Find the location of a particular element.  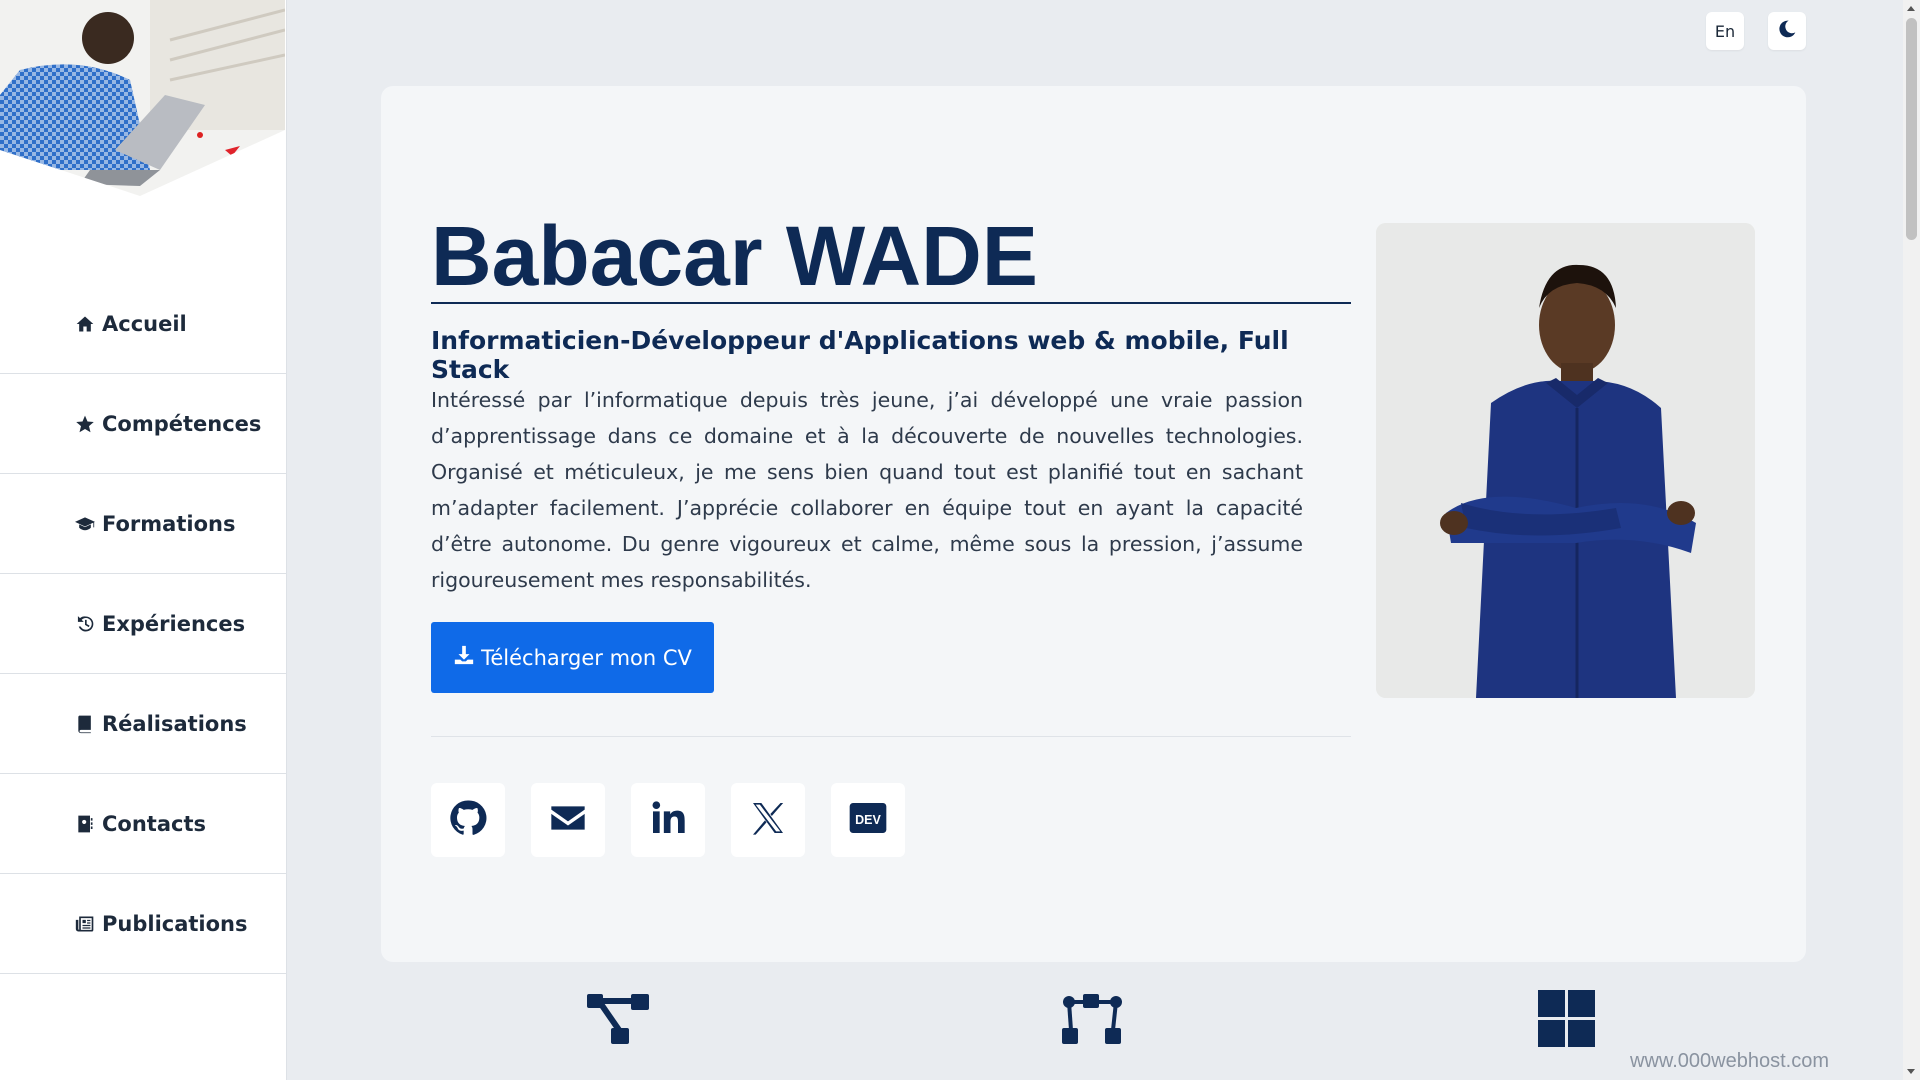

sidebar-item-formations: Formations is located at coordinates (143, 524).